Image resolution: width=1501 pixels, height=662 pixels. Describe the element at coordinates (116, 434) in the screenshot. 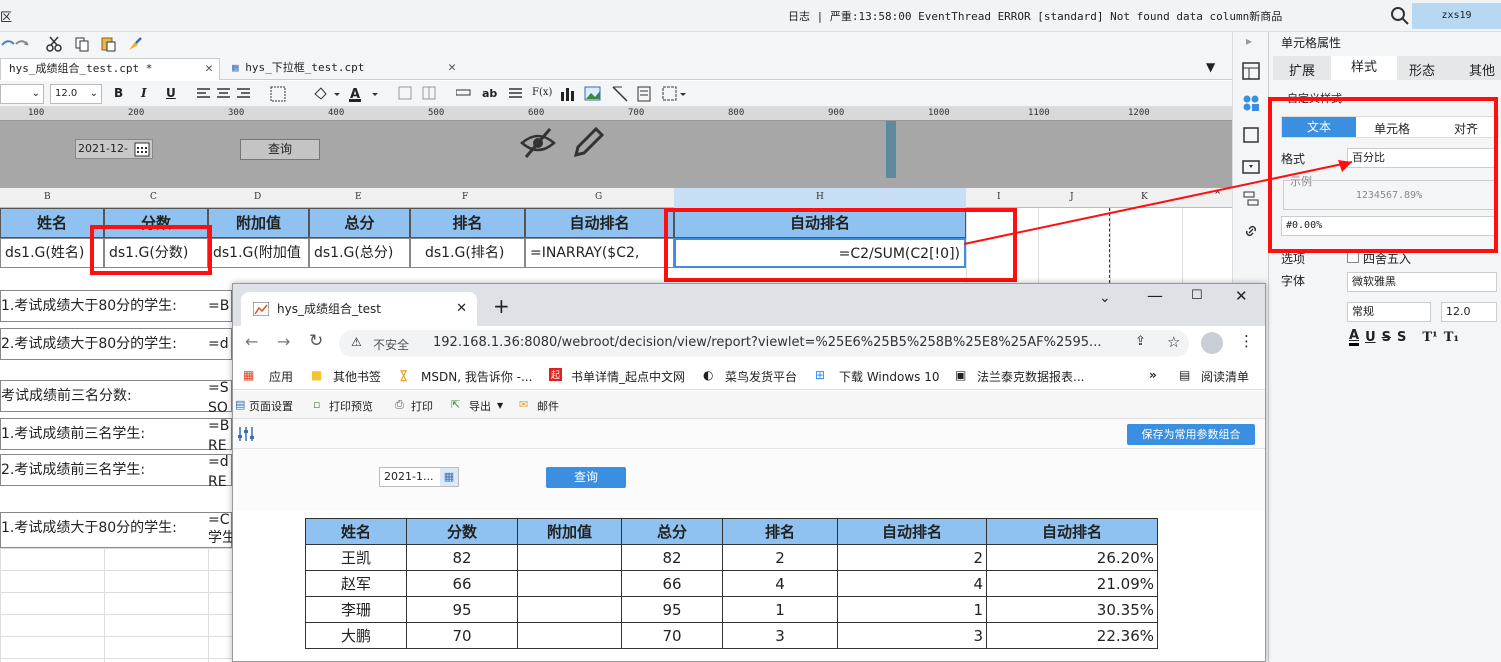

I see `label-row: 1.考试成绩前三名学生:` at that location.